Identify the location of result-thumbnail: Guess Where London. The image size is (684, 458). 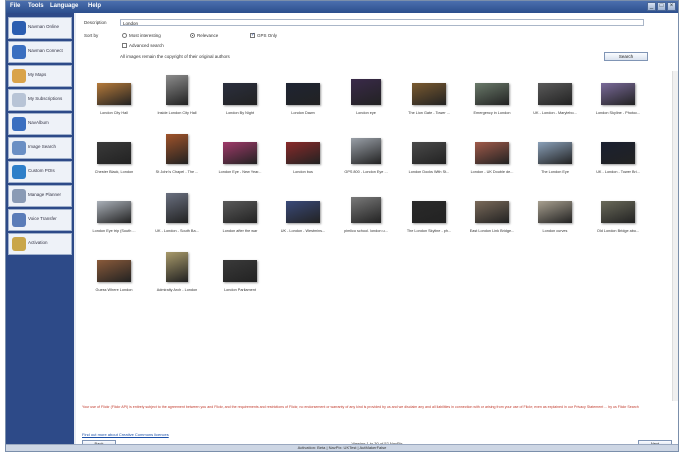
(114, 272).